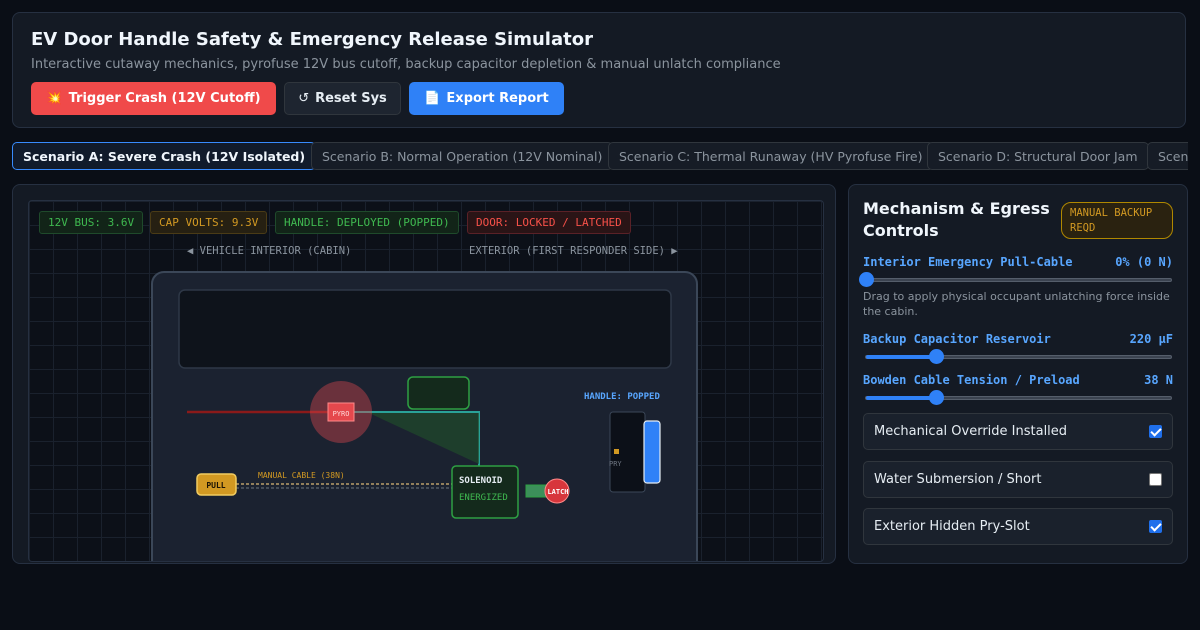 This screenshot has height=630, width=1200. What do you see at coordinates (937, 356) in the screenshot?
I see `capacitor-thumb` at bounding box center [937, 356].